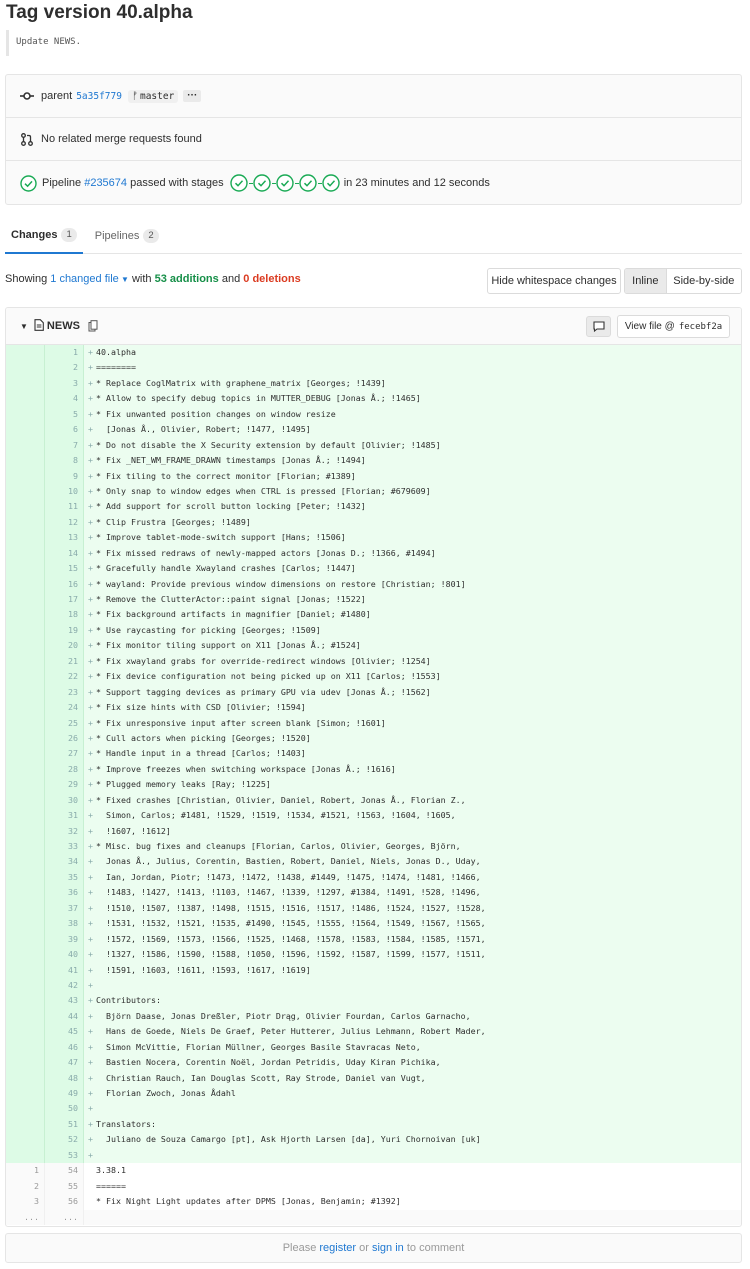 Image resolution: width=750 pixels, height=1269 pixels. Describe the element at coordinates (64, 615) in the screenshot. I see `new-line-number: 18` at that location.